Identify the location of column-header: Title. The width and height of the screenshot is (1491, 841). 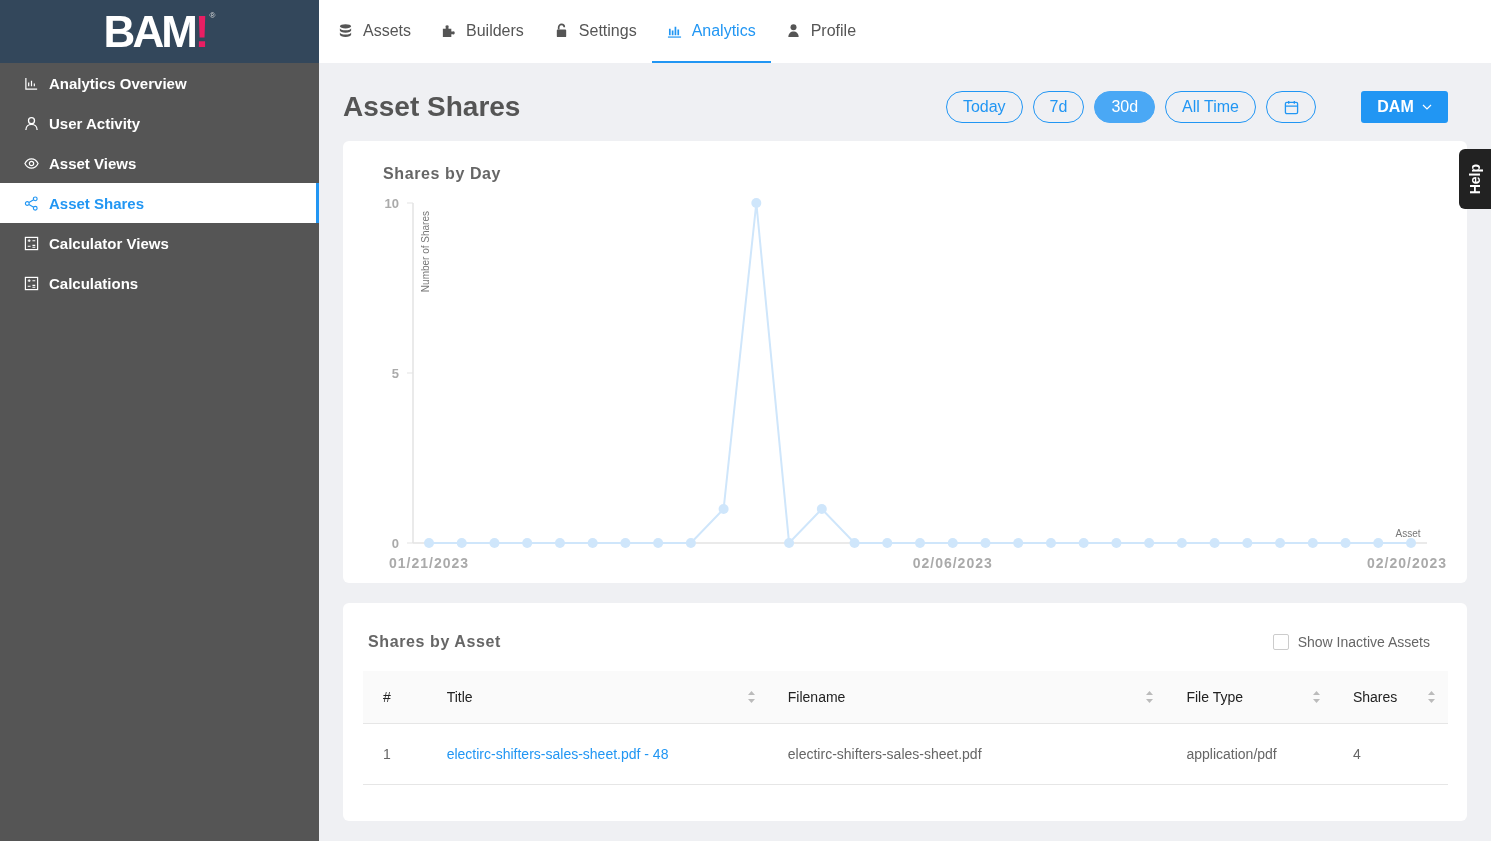
(597, 697).